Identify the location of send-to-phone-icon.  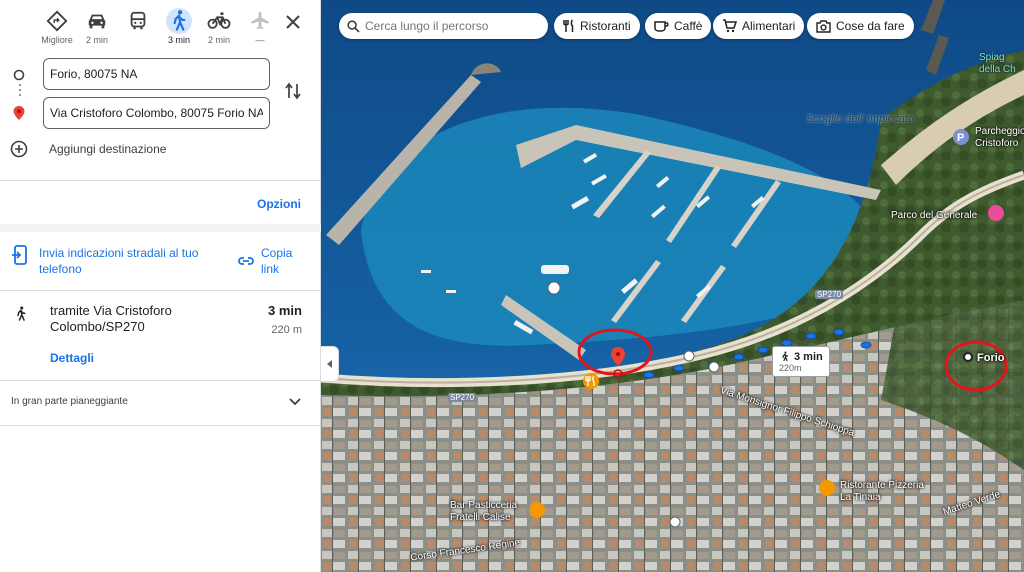
(19, 255).